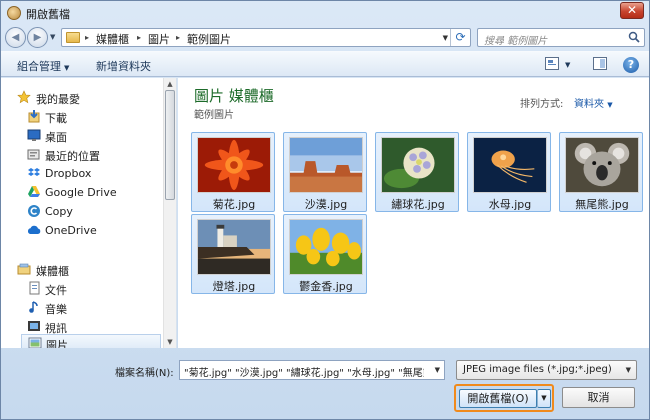  Describe the element at coordinates (209, 39) in the screenshot. I see `breadcrumb-sample-pictures: 範例圖片` at that location.